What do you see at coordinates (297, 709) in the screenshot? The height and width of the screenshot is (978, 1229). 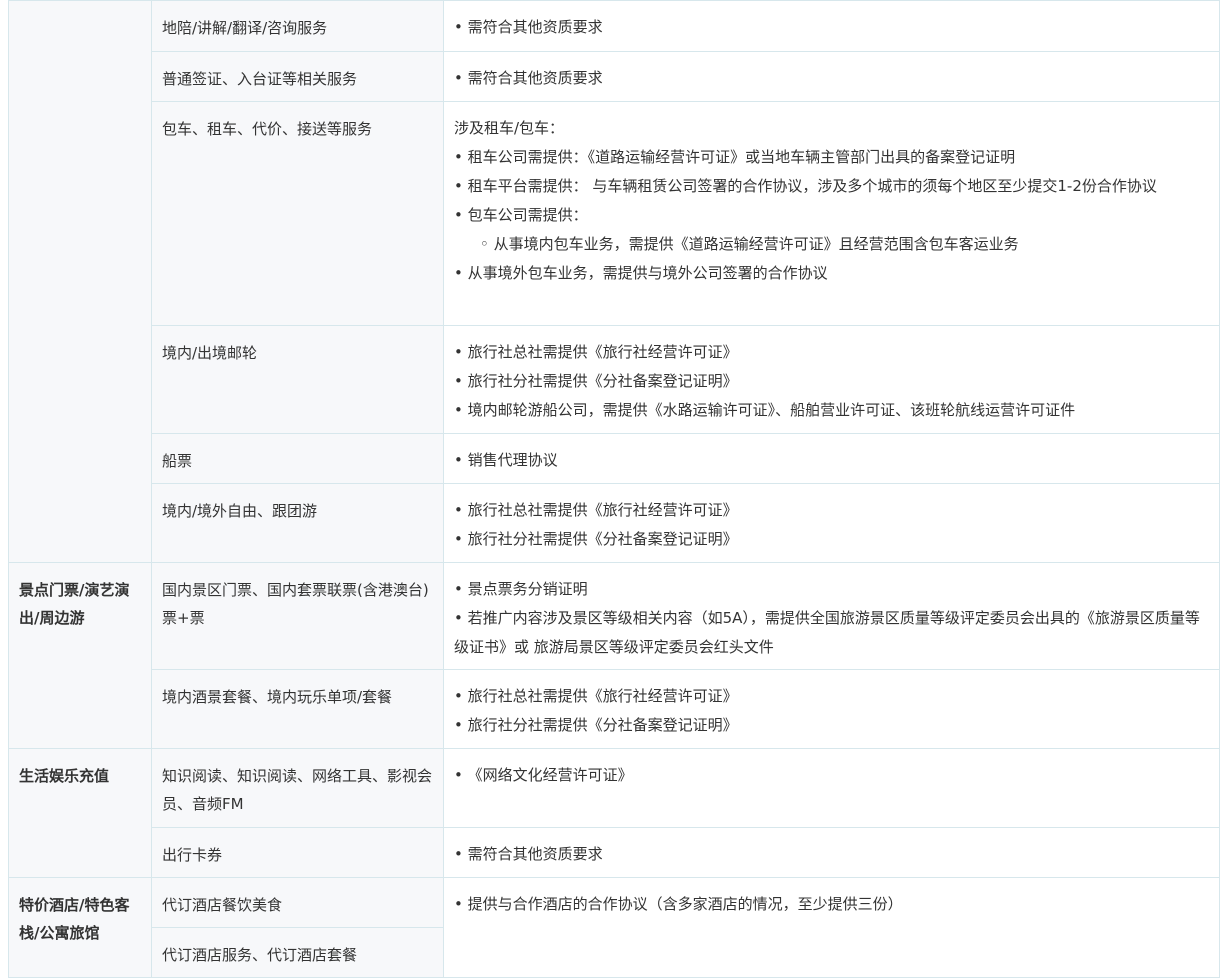 I see `service-cell: 境内酒景套餐、境内玩乐单项/套餐` at bounding box center [297, 709].